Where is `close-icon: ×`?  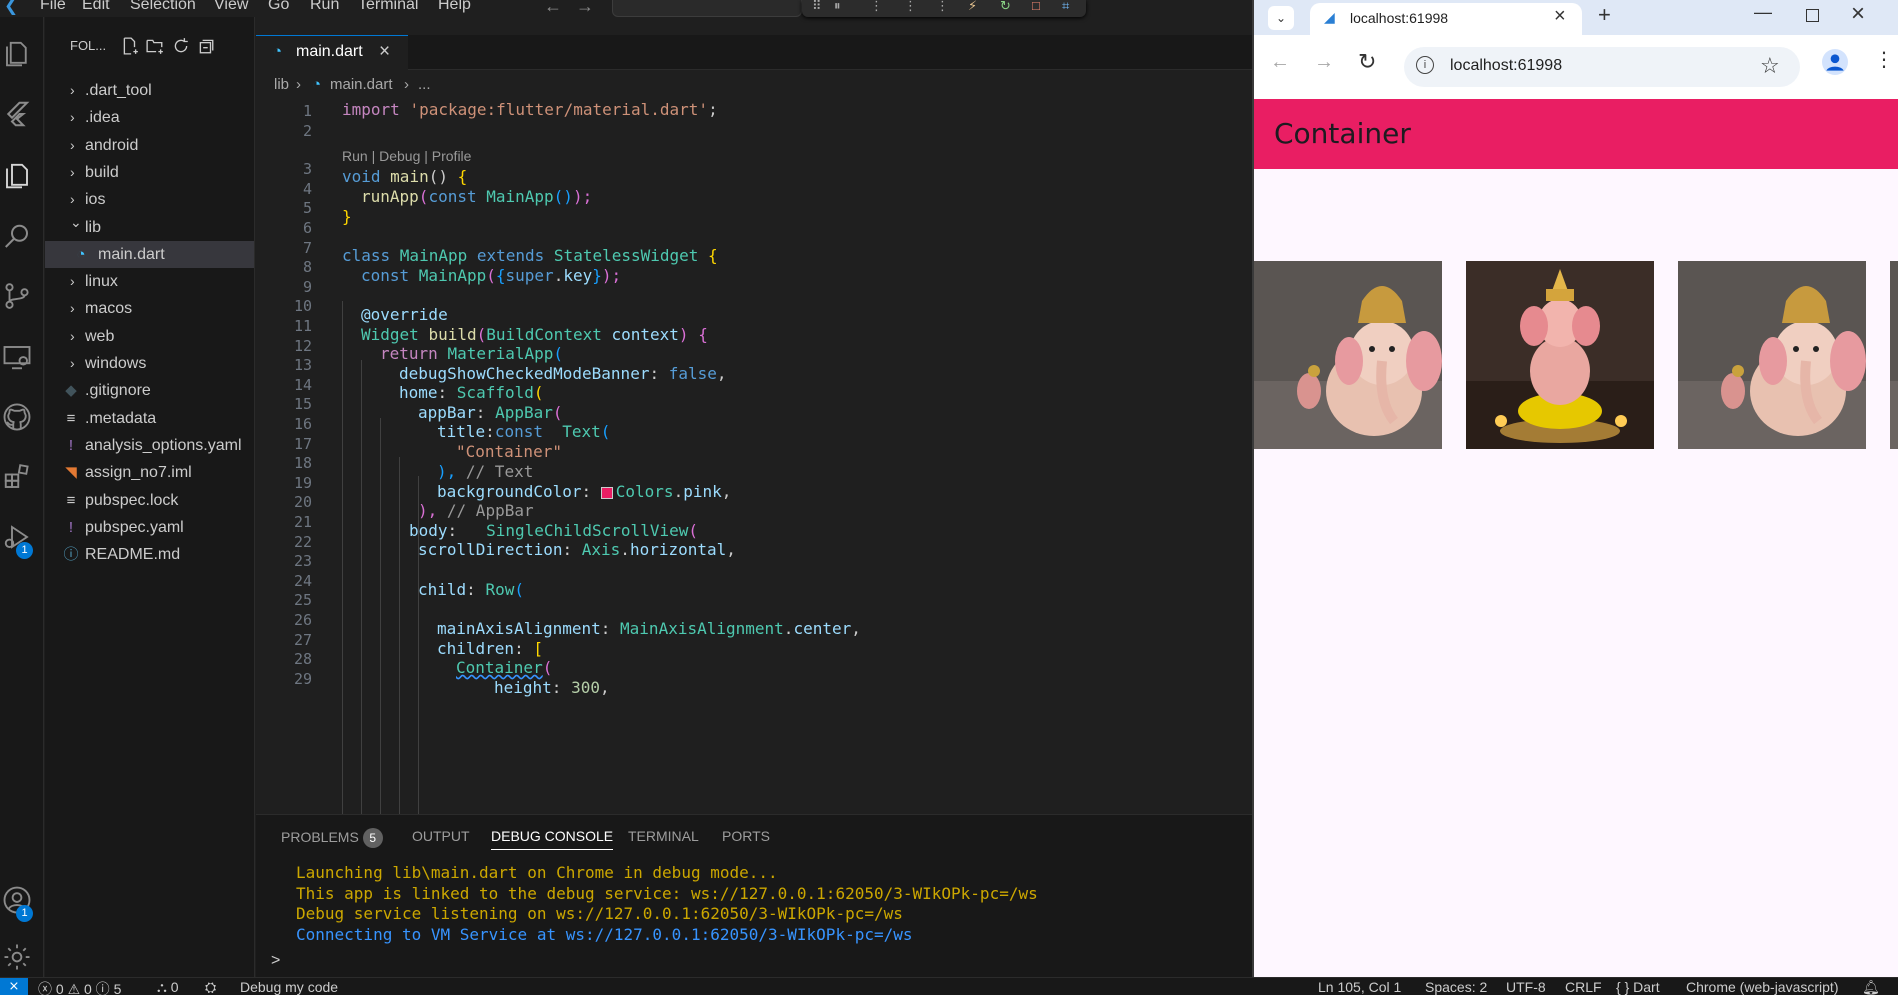 close-icon: × is located at coordinates (384, 52).